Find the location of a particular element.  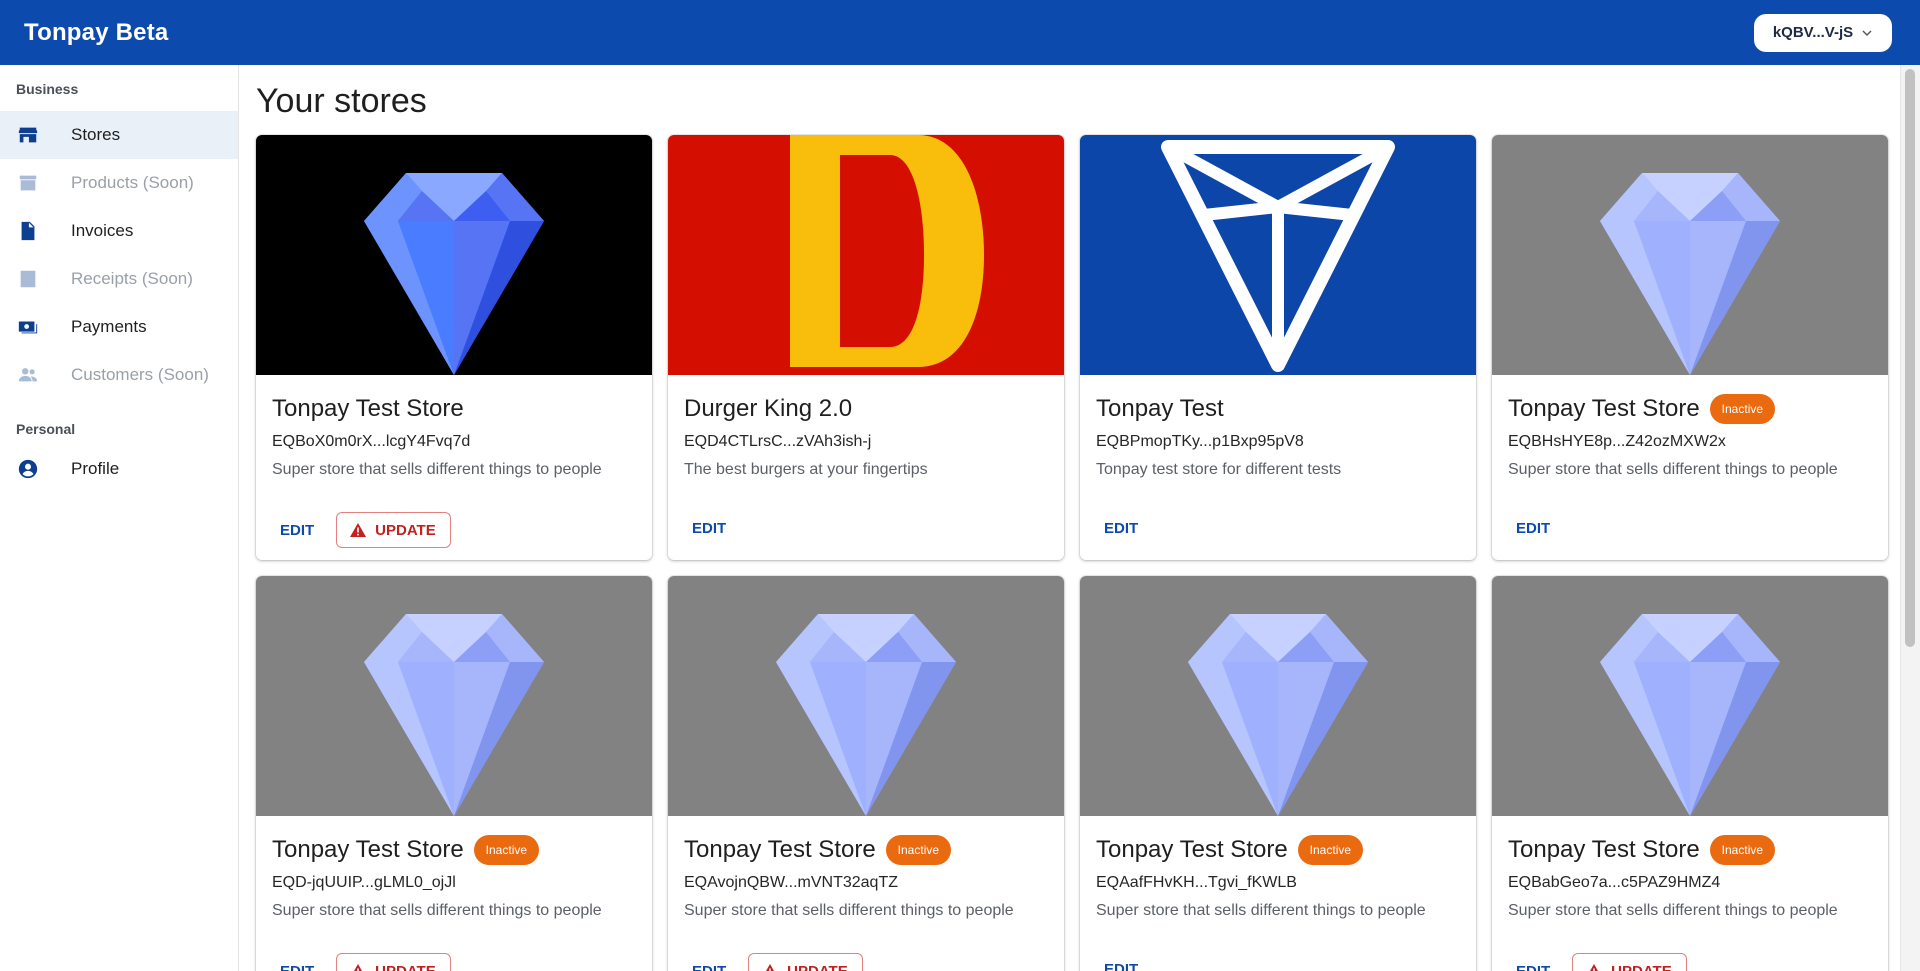

sidebar-item-label: Payments is located at coordinates (109, 326).